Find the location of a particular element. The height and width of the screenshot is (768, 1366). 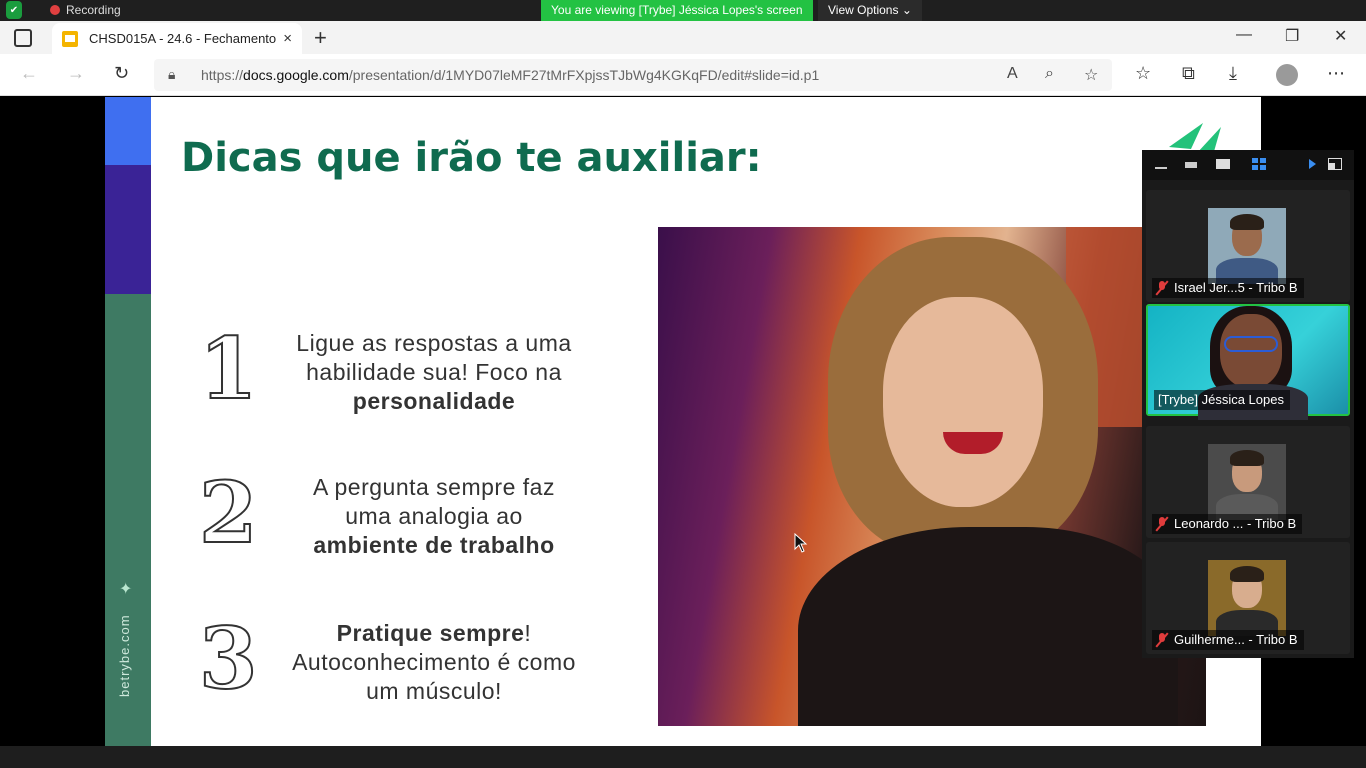

back-arrow-icon: ← is located at coordinates (29, 73).